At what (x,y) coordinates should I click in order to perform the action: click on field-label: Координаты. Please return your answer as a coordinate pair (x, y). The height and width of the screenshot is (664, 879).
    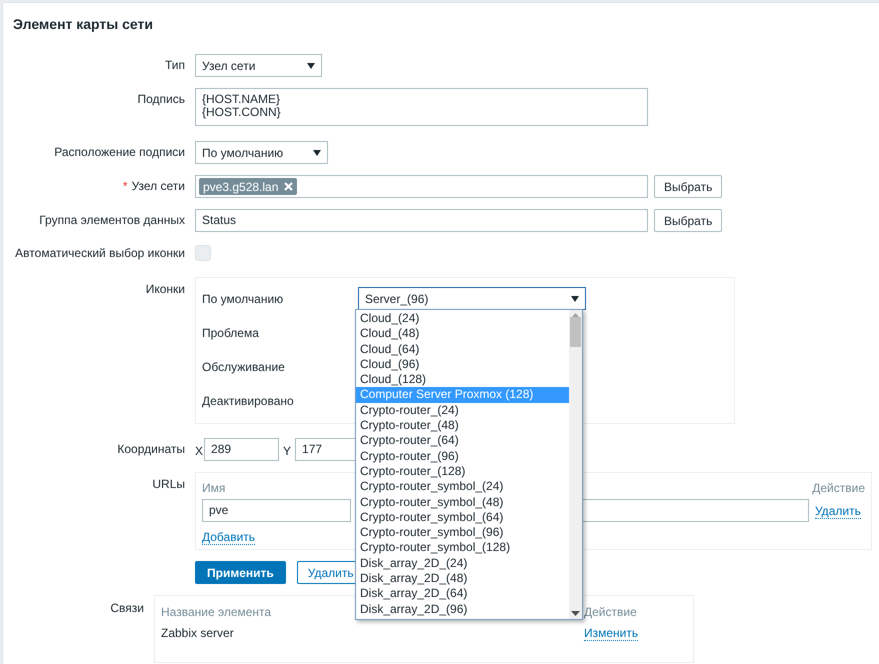
    Looking at the image, I should click on (151, 448).